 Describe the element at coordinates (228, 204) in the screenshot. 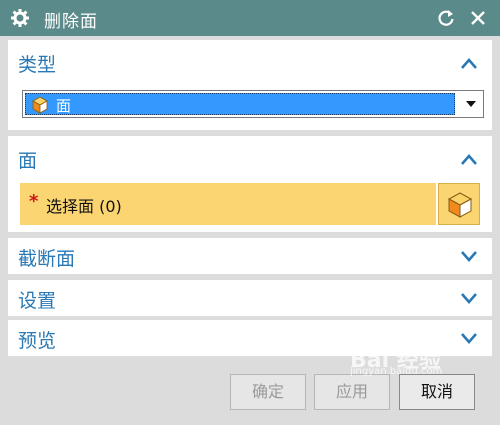

I see `select-face-field: * 选择面 (0)` at that location.